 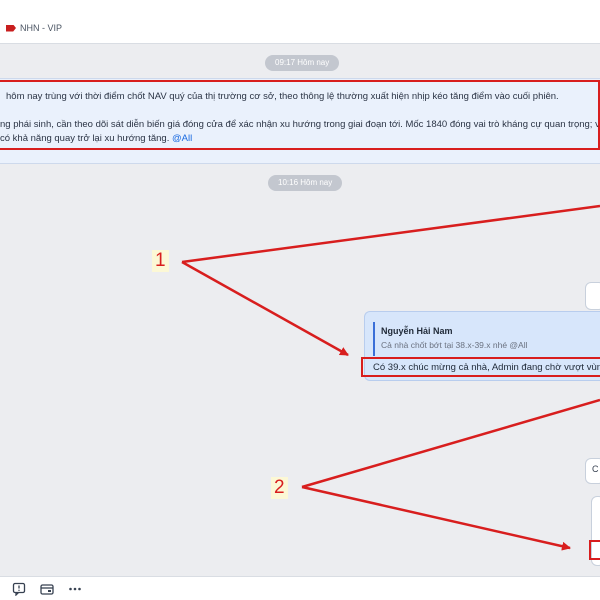 What do you see at coordinates (417, 331) in the screenshot?
I see `quoted-author: Nguyễn Hải Nam` at bounding box center [417, 331].